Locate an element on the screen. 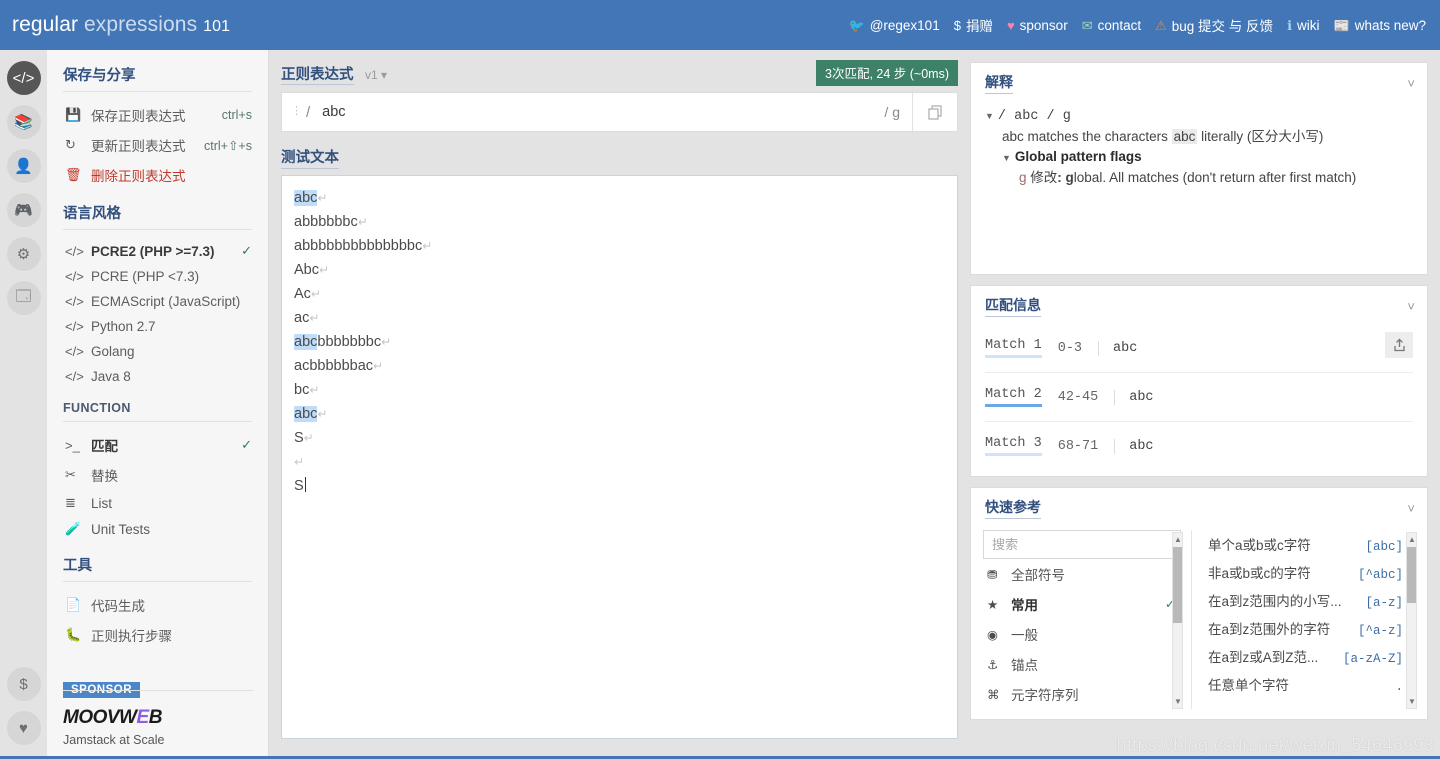 The image size is (1440, 759). list-item: 在a到z范围外的字符 [^a-z] is located at coordinates (1312, 628).